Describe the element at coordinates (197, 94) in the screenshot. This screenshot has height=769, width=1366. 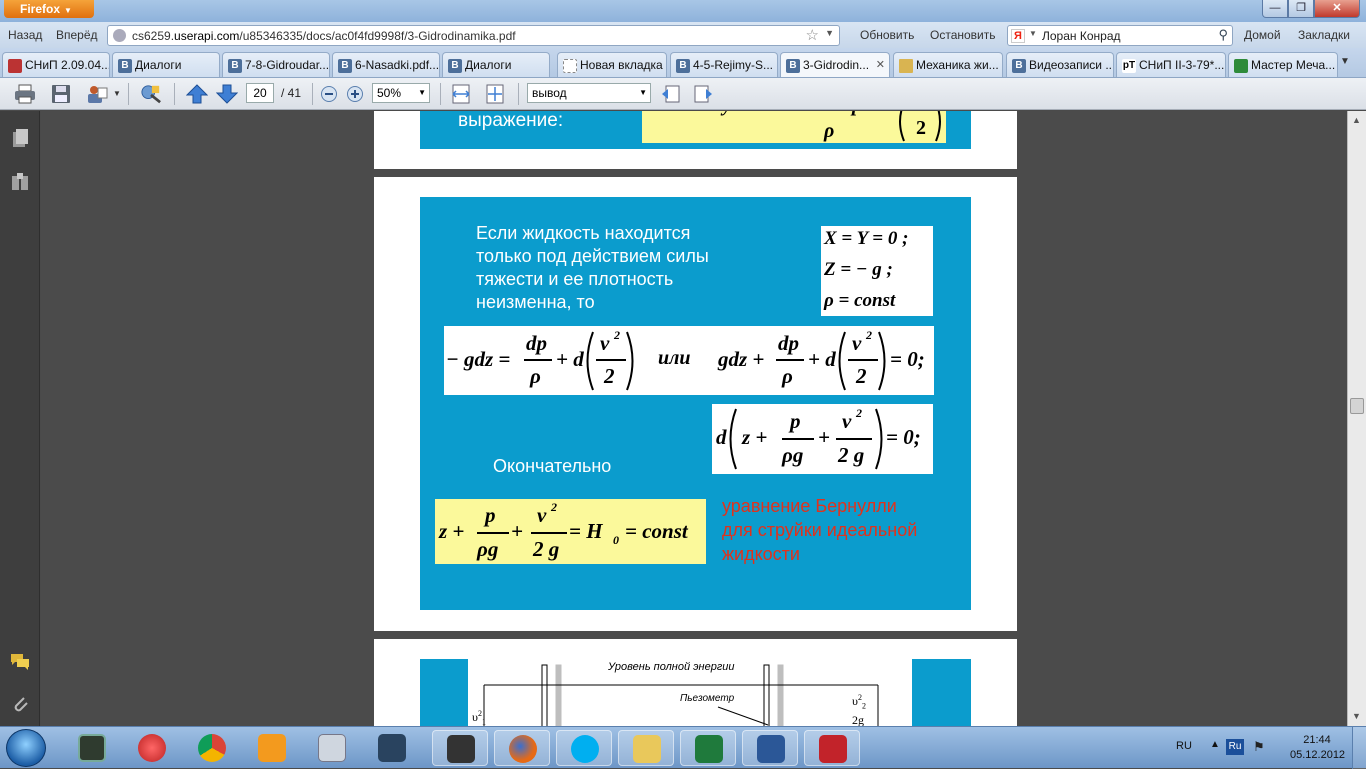
I see `previous-page-icon` at that location.